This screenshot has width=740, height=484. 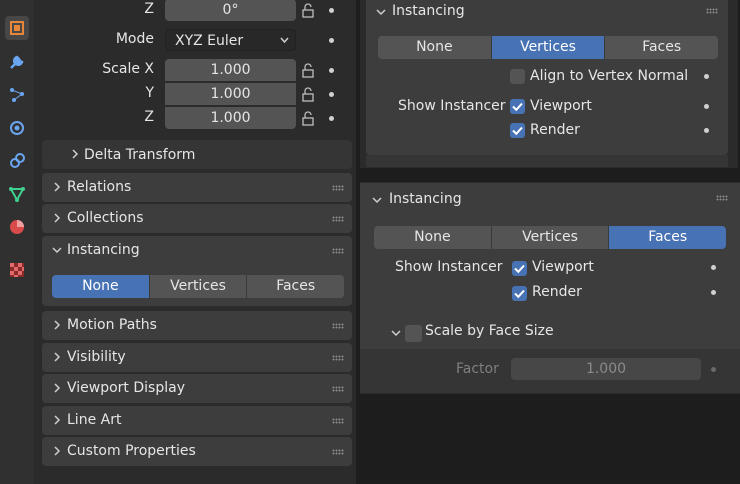 What do you see at coordinates (17, 194) in the screenshot?
I see `object-data-mesh-icon` at bounding box center [17, 194].